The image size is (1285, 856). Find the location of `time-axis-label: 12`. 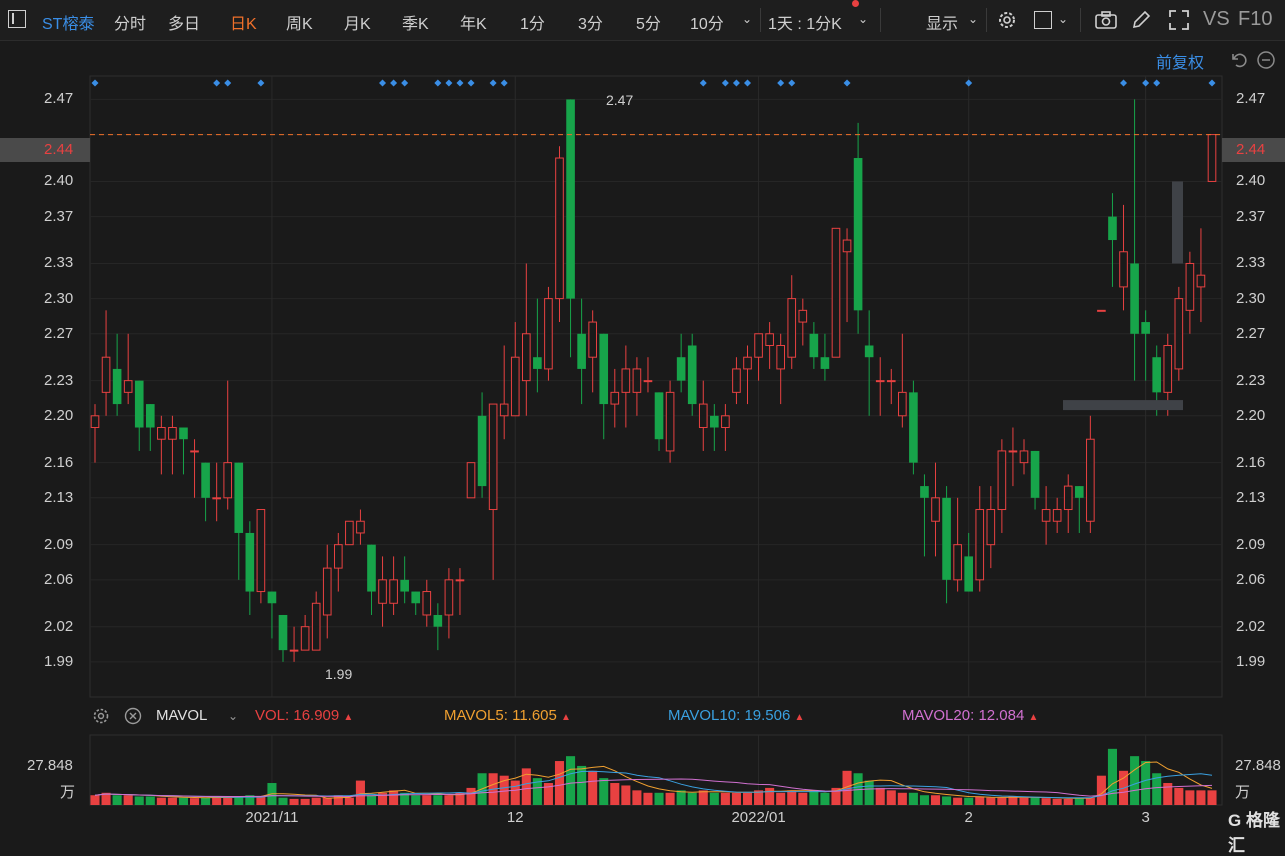

time-axis-label: 12 is located at coordinates (515, 817).